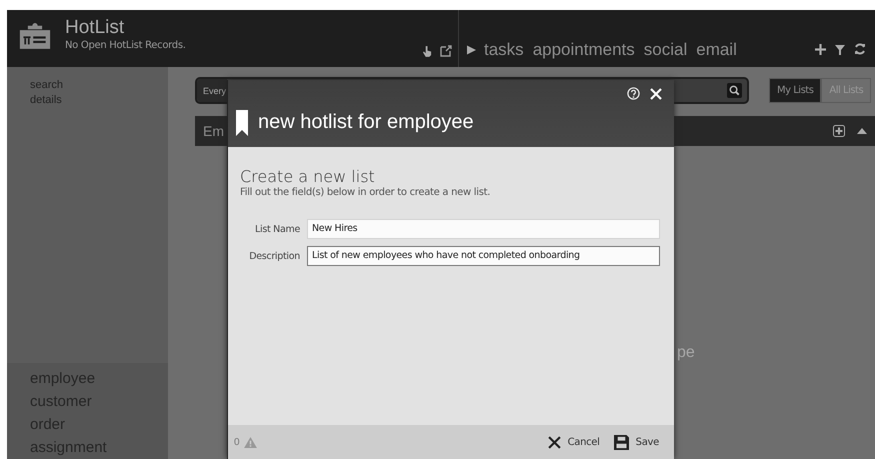 Image resolution: width=875 pixels, height=459 pixels. Describe the element at coordinates (666, 50) in the screenshot. I see `nav-link: social` at that location.